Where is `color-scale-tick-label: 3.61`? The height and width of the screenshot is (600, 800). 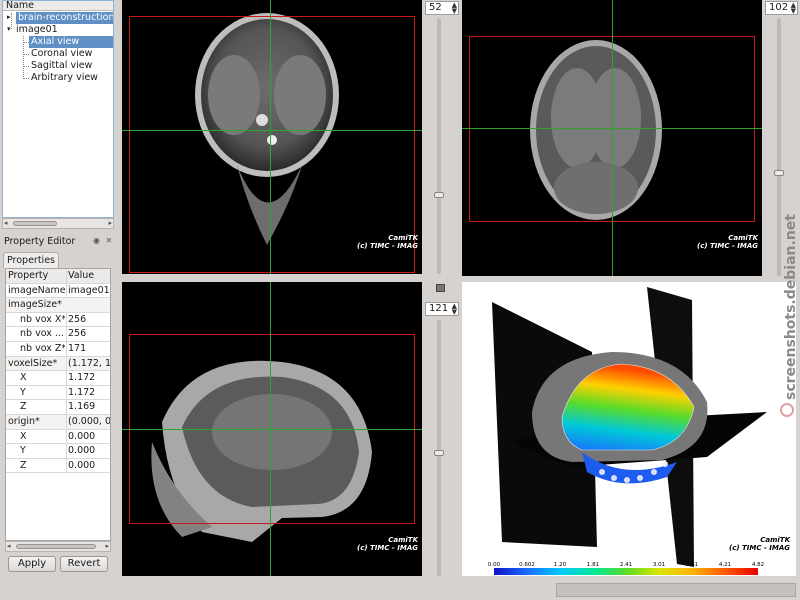
color-scale-tick-label: 3.61 is located at coordinates (692, 565).